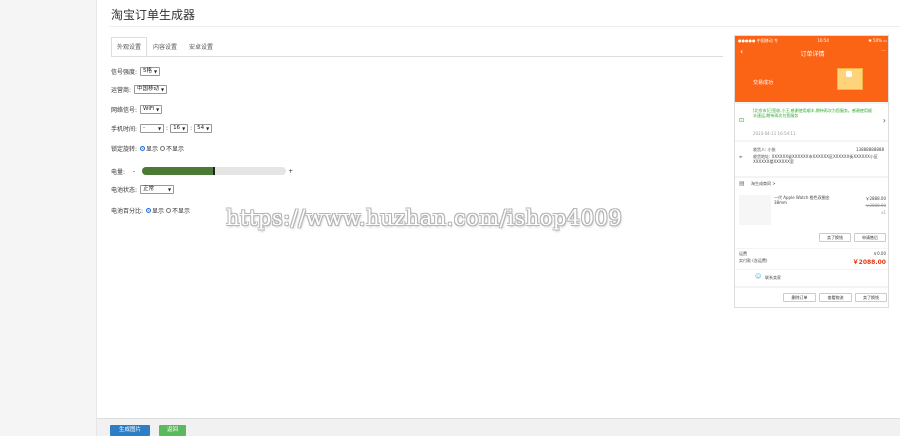 Image resolution: width=900 pixels, height=436 pixels. What do you see at coordinates (167, 128) in the screenshot?
I see `time-sep-1: :` at bounding box center [167, 128].